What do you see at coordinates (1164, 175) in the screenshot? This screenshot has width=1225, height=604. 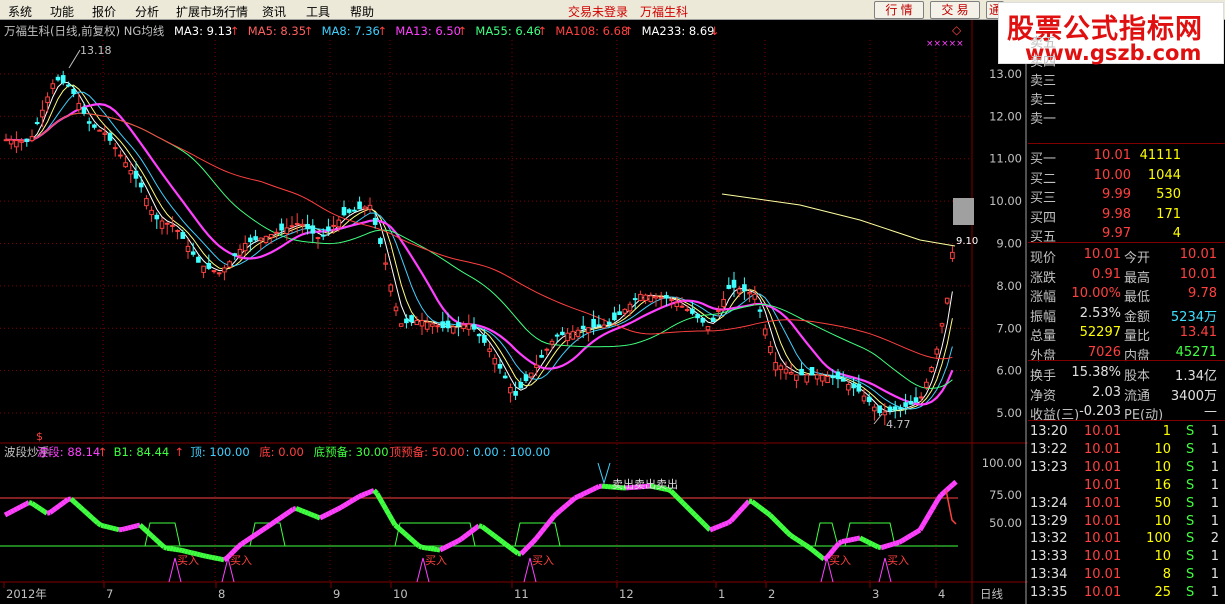 I see `buy-volume: 1044` at bounding box center [1164, 175].